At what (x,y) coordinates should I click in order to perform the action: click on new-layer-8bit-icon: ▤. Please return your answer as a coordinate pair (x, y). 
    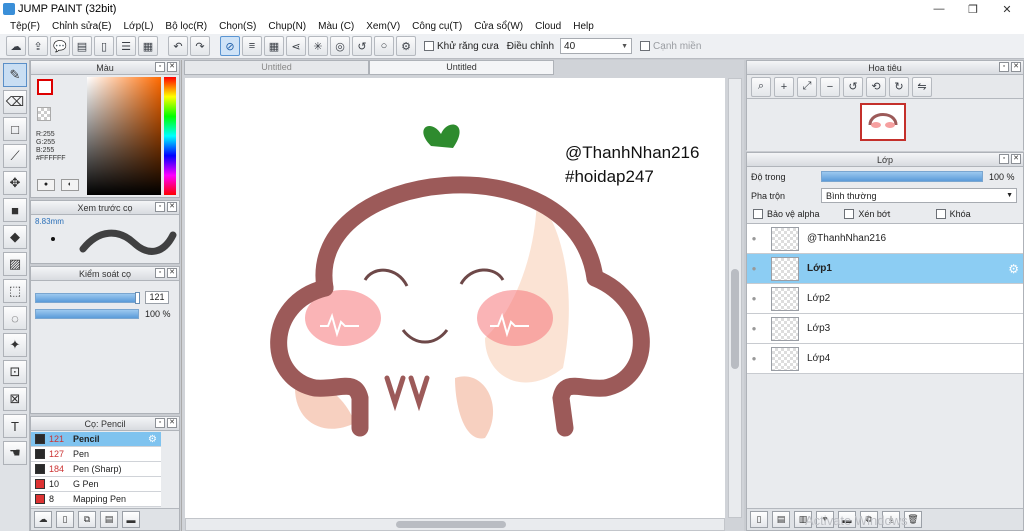
    Looking at the image, I should click on (781, 519).